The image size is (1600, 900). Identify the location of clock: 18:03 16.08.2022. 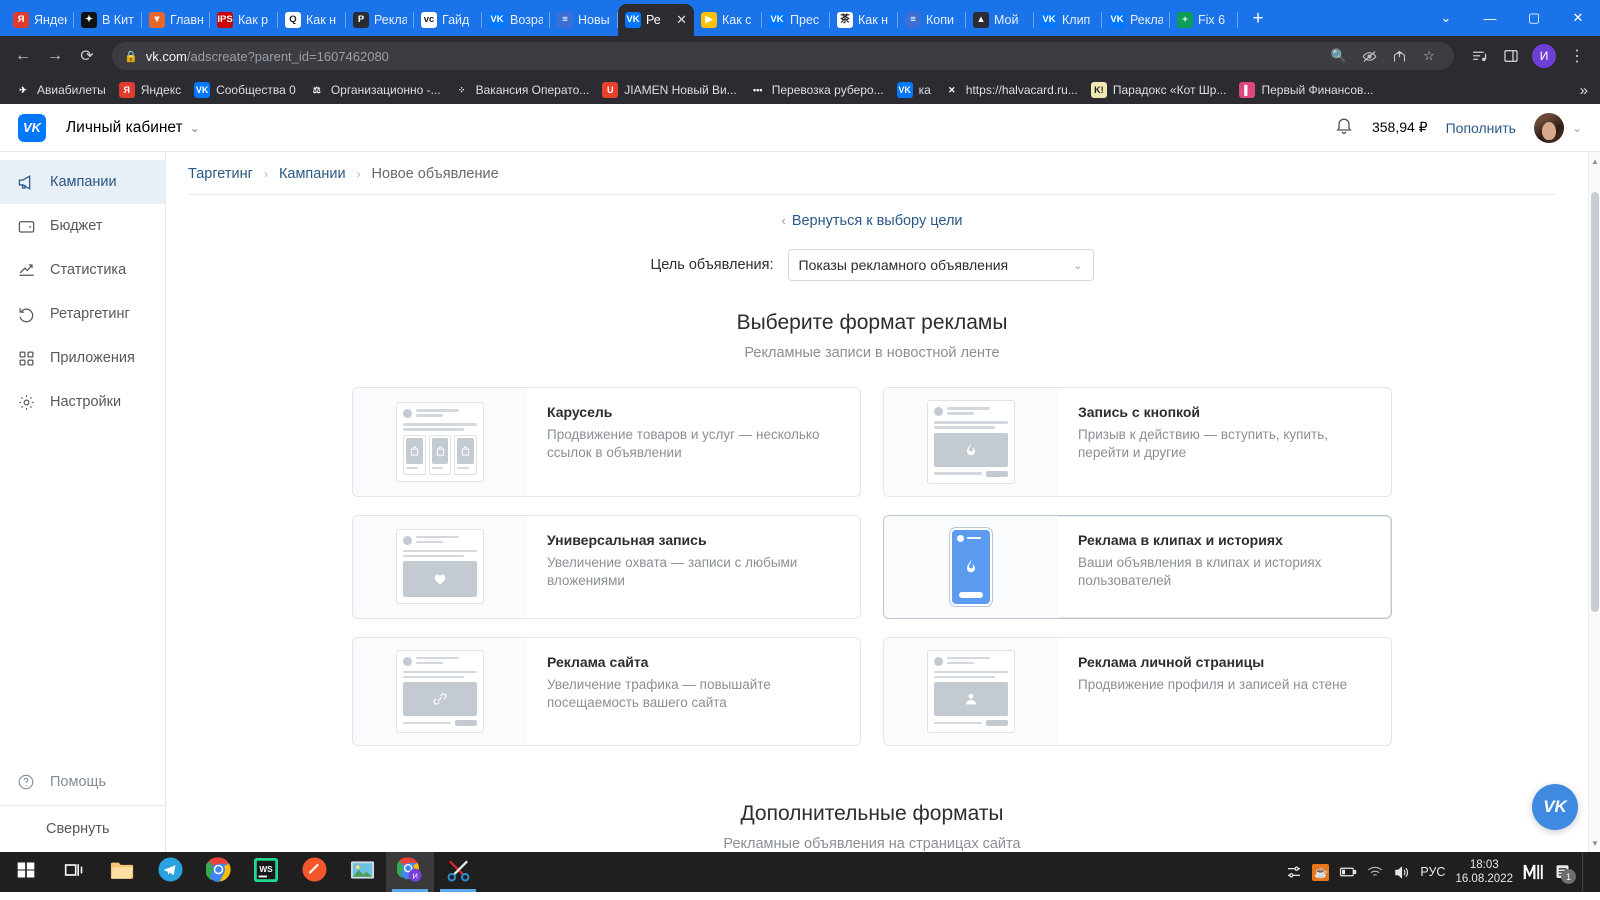
(1484, 872).